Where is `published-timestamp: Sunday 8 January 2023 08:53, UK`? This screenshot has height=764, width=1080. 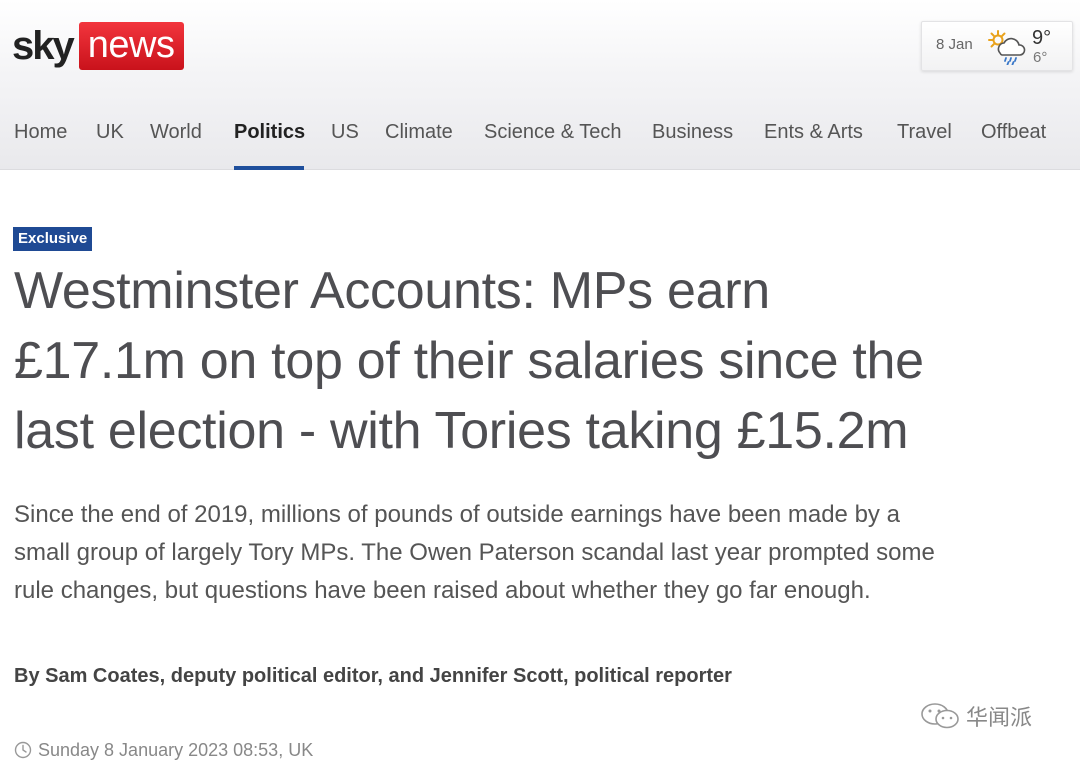 published-timestamp: Sunday 8 January 2023 08:53, UK is located at coordinates (176, 750).